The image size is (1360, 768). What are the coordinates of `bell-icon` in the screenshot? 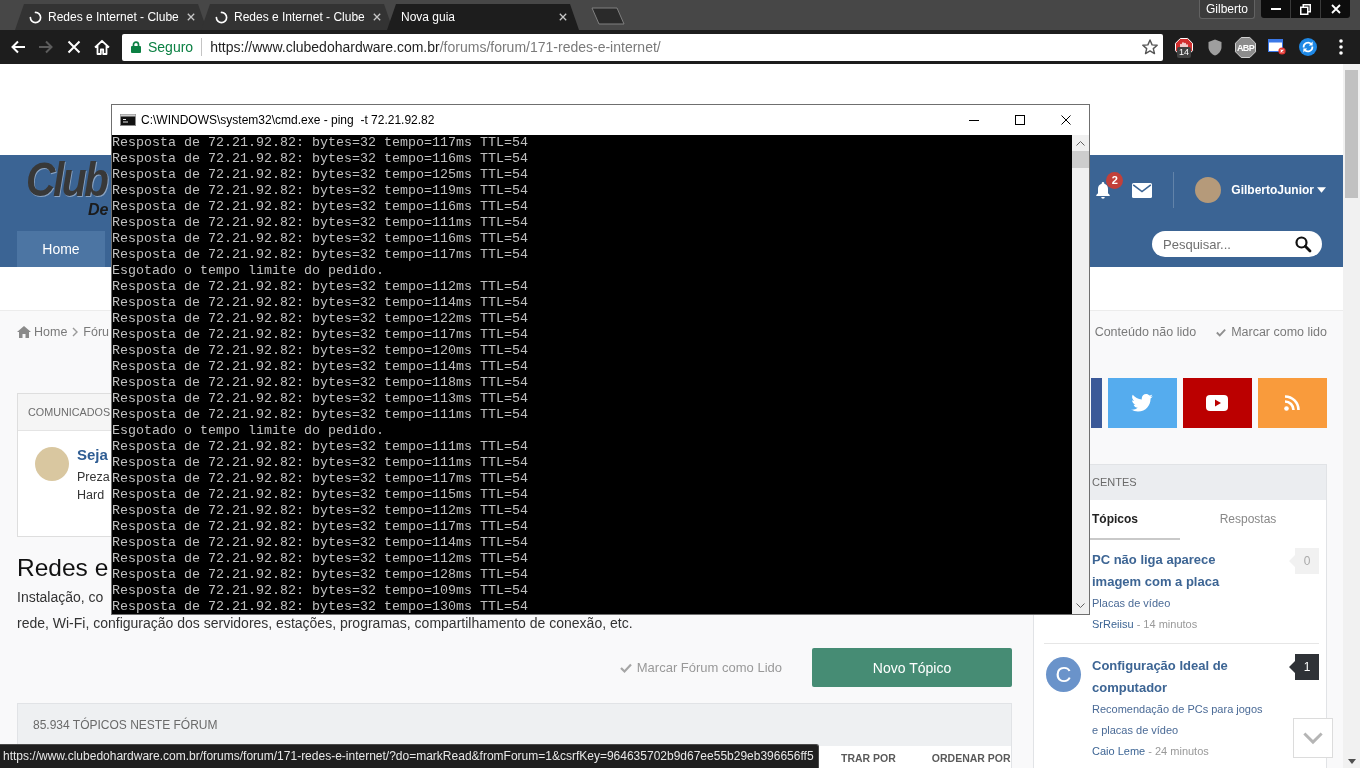 It's located at (1103, 190).